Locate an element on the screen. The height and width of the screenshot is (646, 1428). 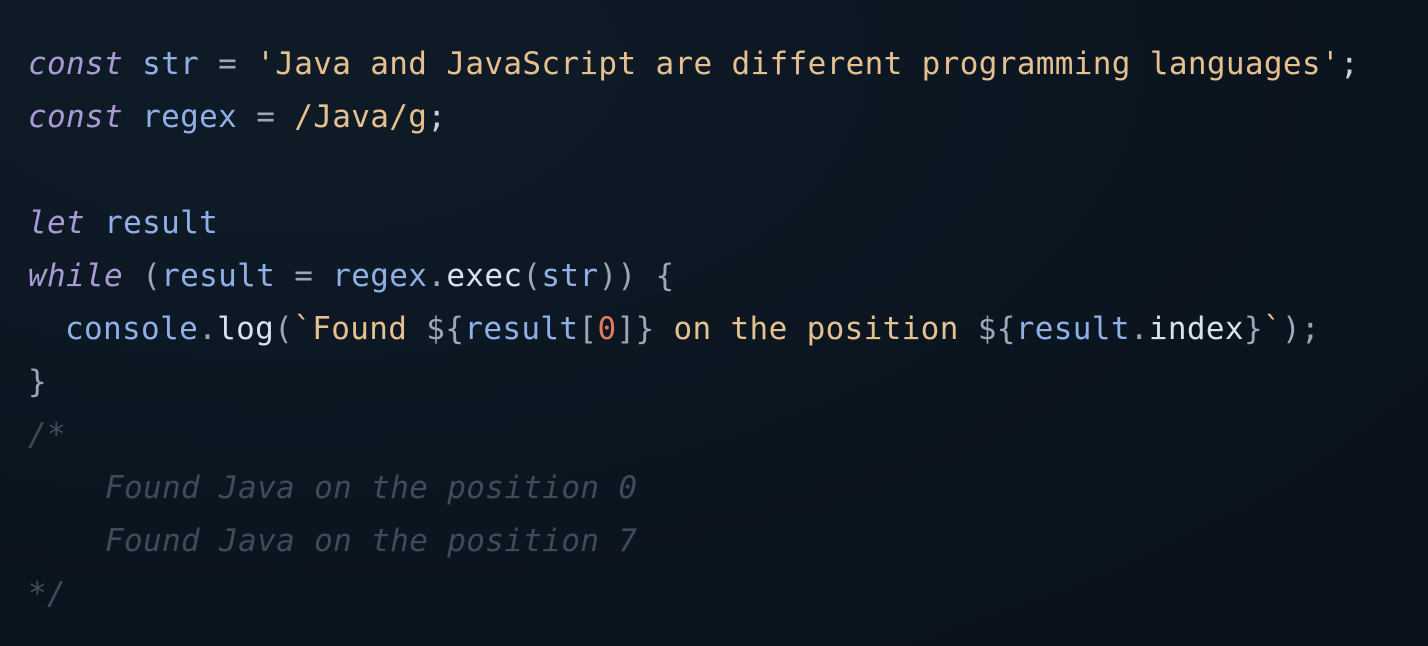
paren-close: ); is located at coordinates (1300, 329).